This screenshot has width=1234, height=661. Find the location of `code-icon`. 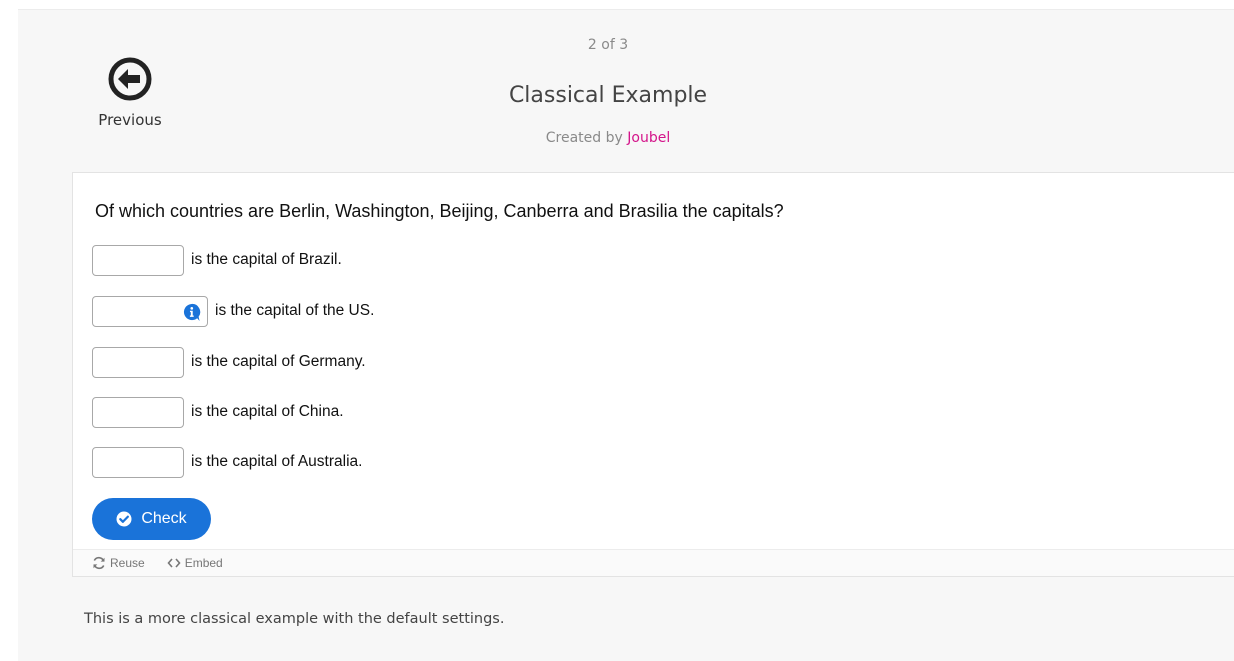

code-icon is located at coordinates (174, 563).